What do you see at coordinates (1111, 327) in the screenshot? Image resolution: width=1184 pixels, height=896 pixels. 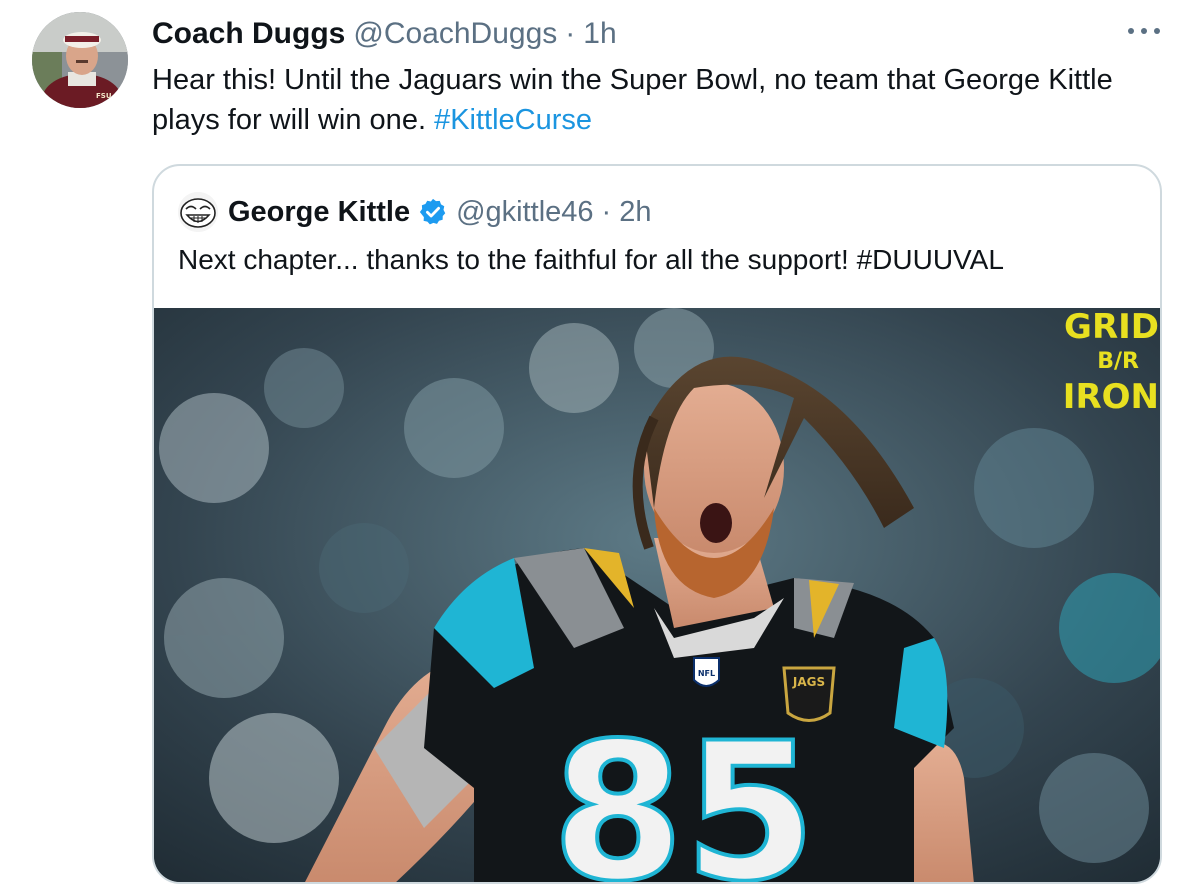 I see `watermark-line1: GRID` at bounding box center [1111, 327].